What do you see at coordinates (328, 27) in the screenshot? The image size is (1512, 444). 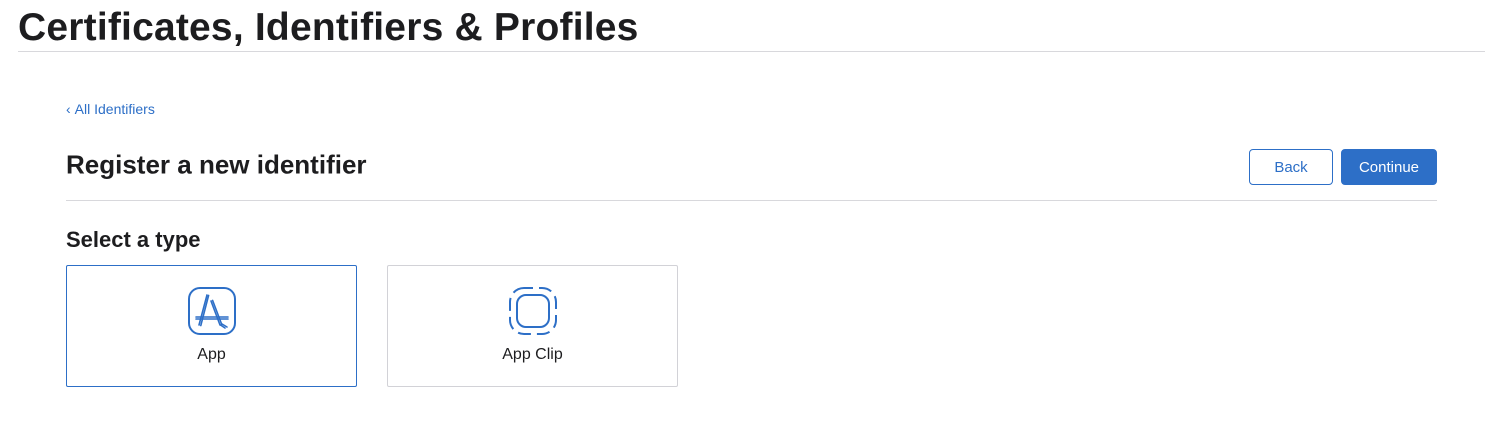 I see `page-title: Certificates, Identifiers & Profiles` at bounding box center [328, 27].